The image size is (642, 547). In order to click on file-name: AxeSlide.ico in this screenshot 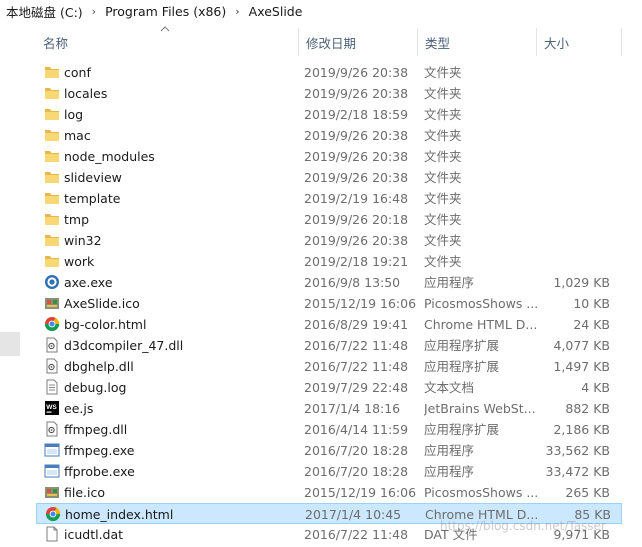, I will do `click(102, 303)`.